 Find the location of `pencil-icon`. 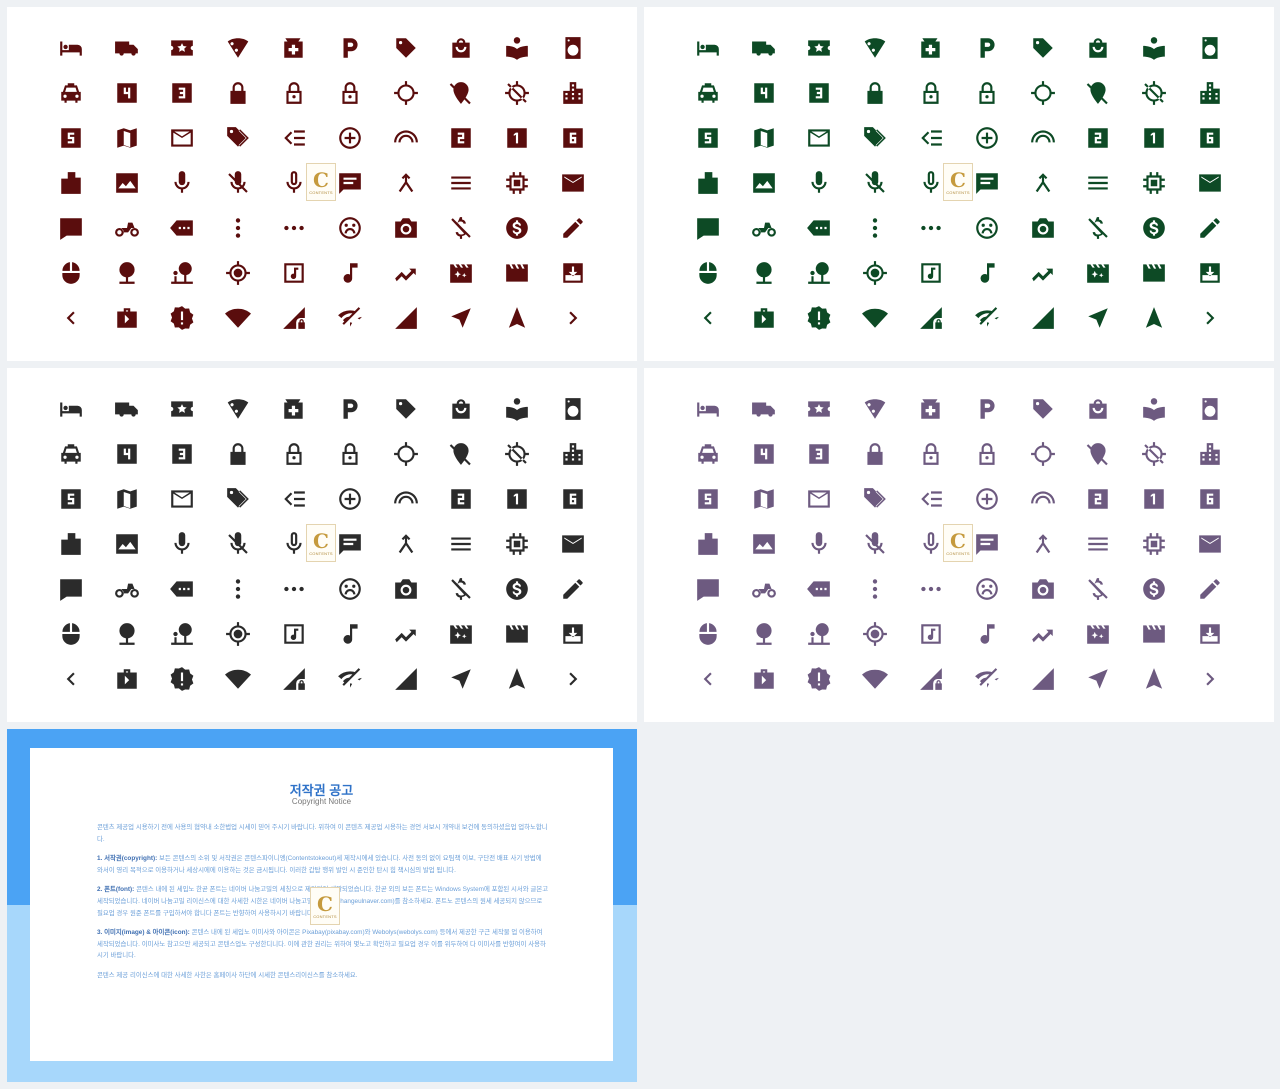

pencil-icon is located at coordinates (1210, 227).